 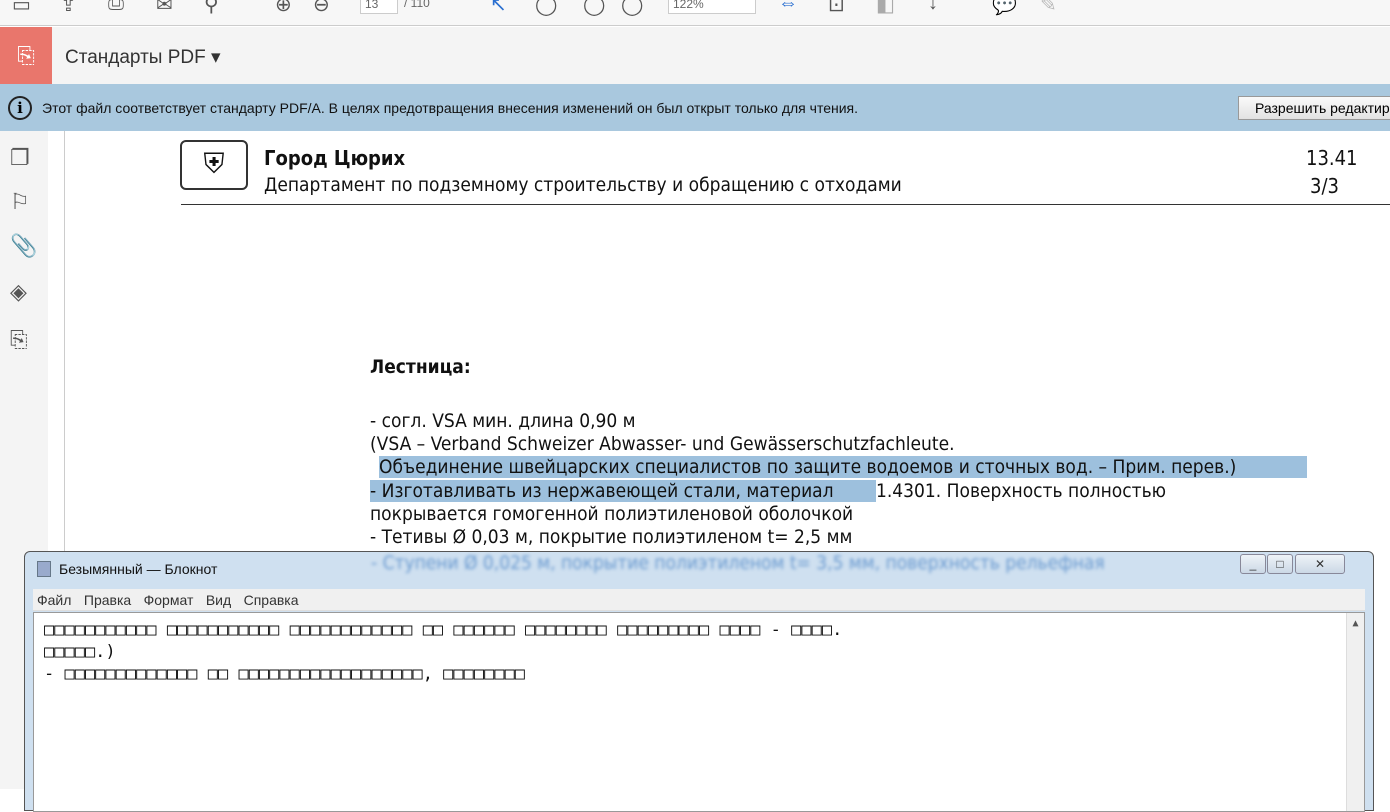 What do you see at coordinates (116, 7) in the screenshot?
I see `print-icon: ⎙` at bounding box center [116, 7].